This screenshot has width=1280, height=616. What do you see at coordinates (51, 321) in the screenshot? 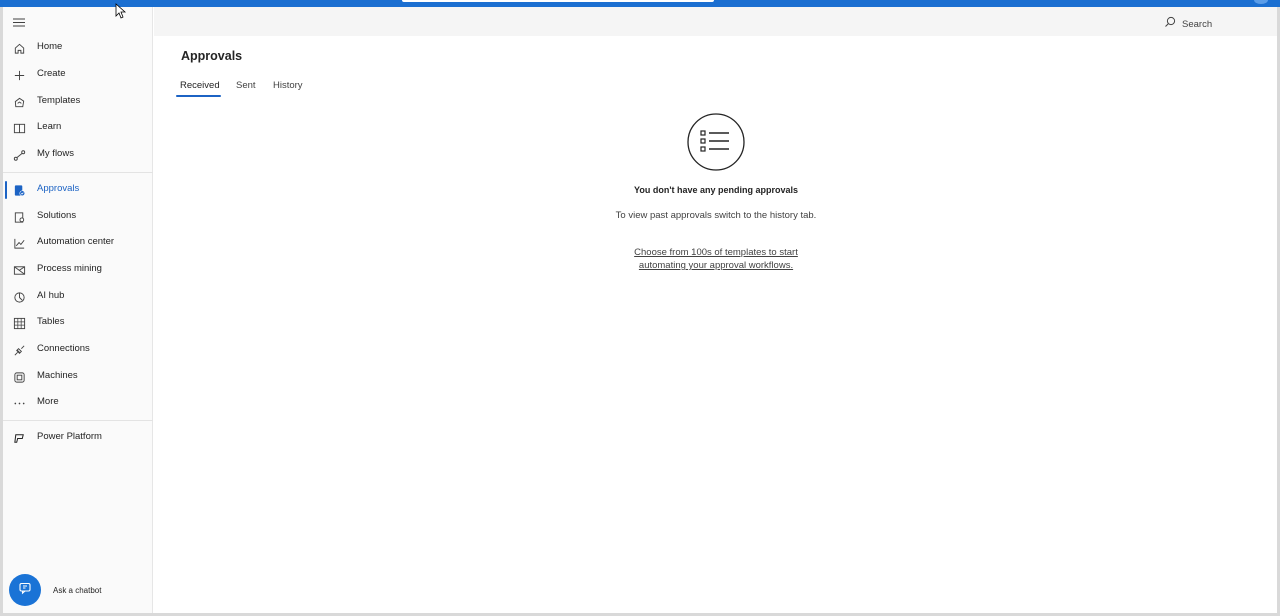
I see `sidebar-item-label: Tables` at bounding box center [51, 321].